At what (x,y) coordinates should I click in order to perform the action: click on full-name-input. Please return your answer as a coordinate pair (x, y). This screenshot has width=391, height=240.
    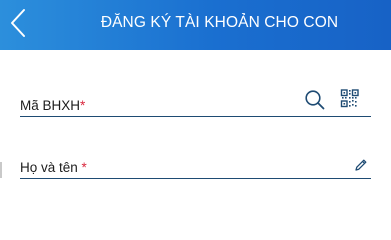
    Looking at the image, I should click on (160, 163).